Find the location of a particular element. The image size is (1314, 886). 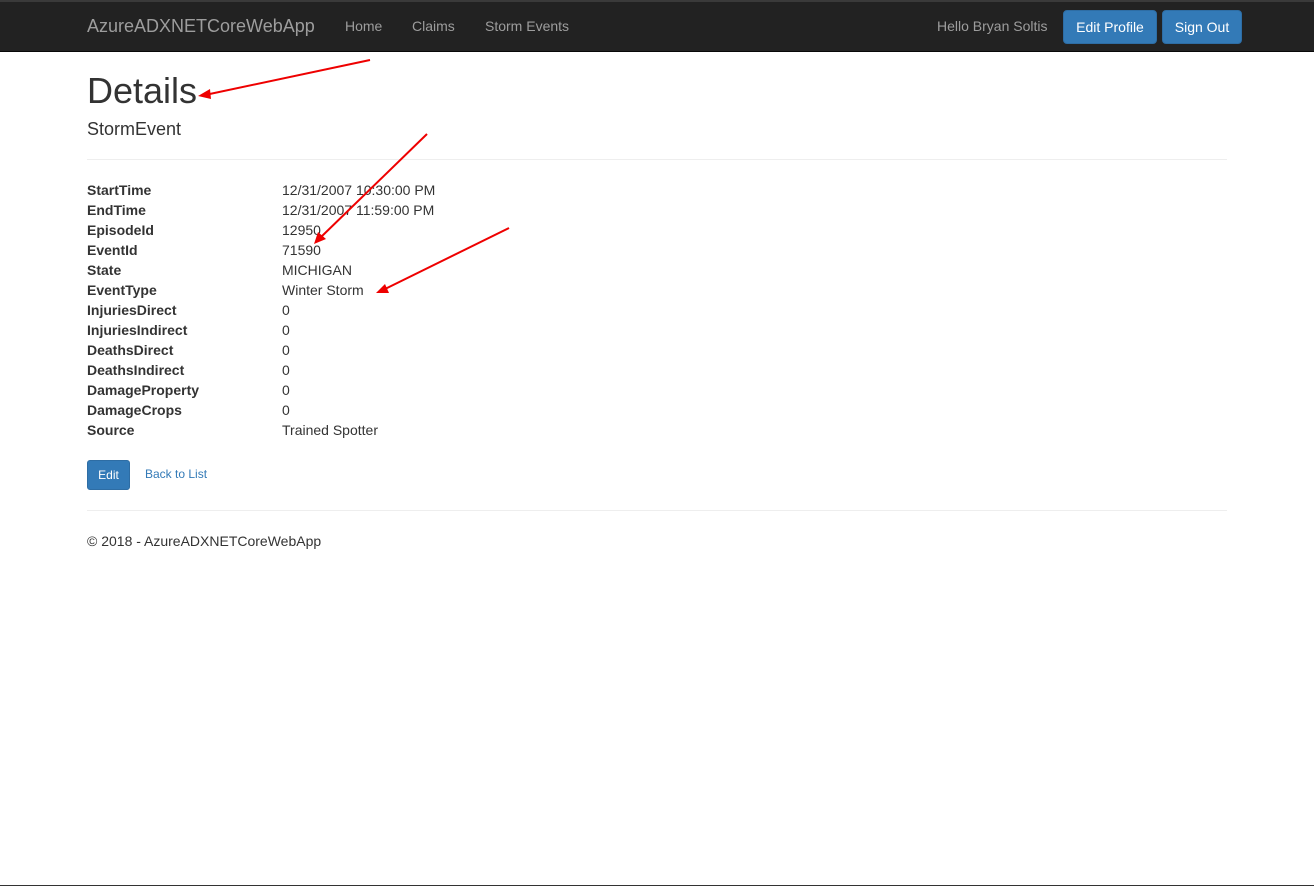

detail-label: DamageCrops is located at coordinates (134, 410).